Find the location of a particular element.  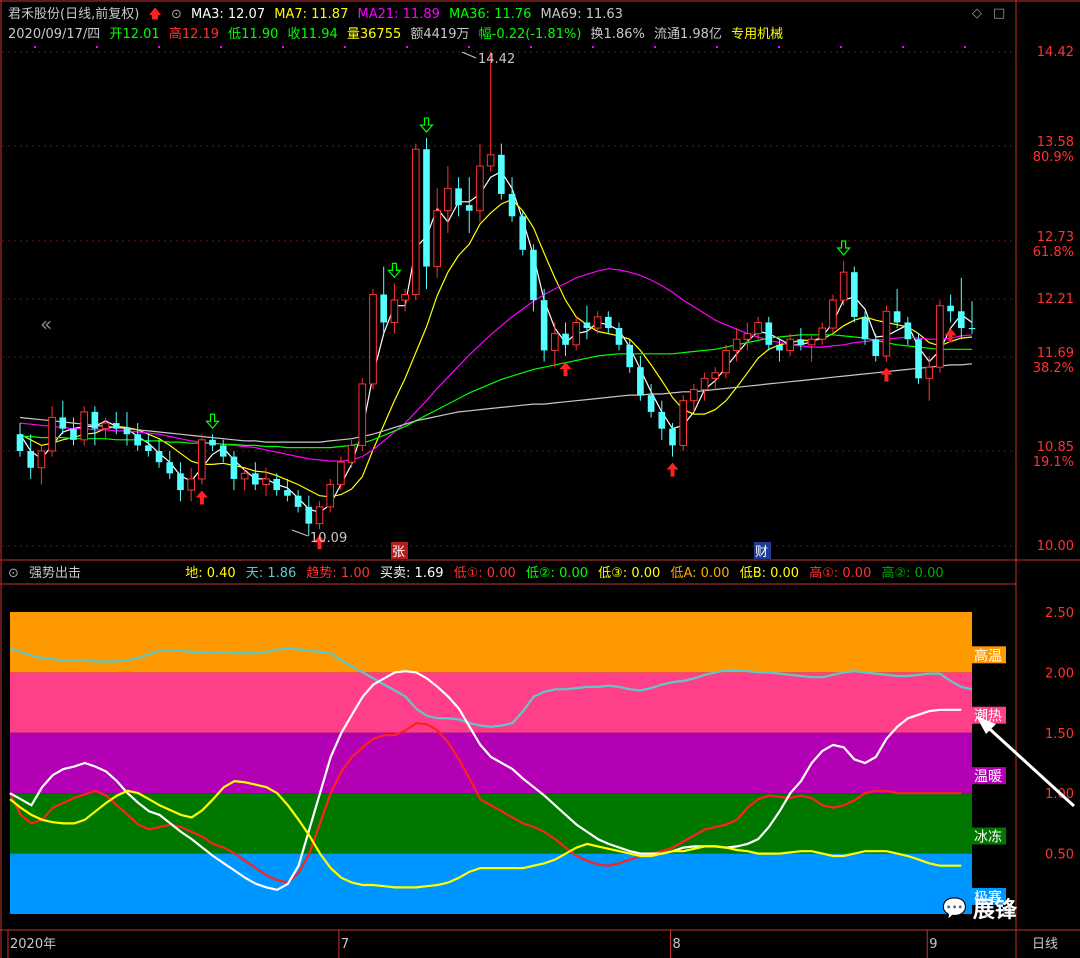

price-tick-label: 14.42 is located at coordinates (1055, 52).